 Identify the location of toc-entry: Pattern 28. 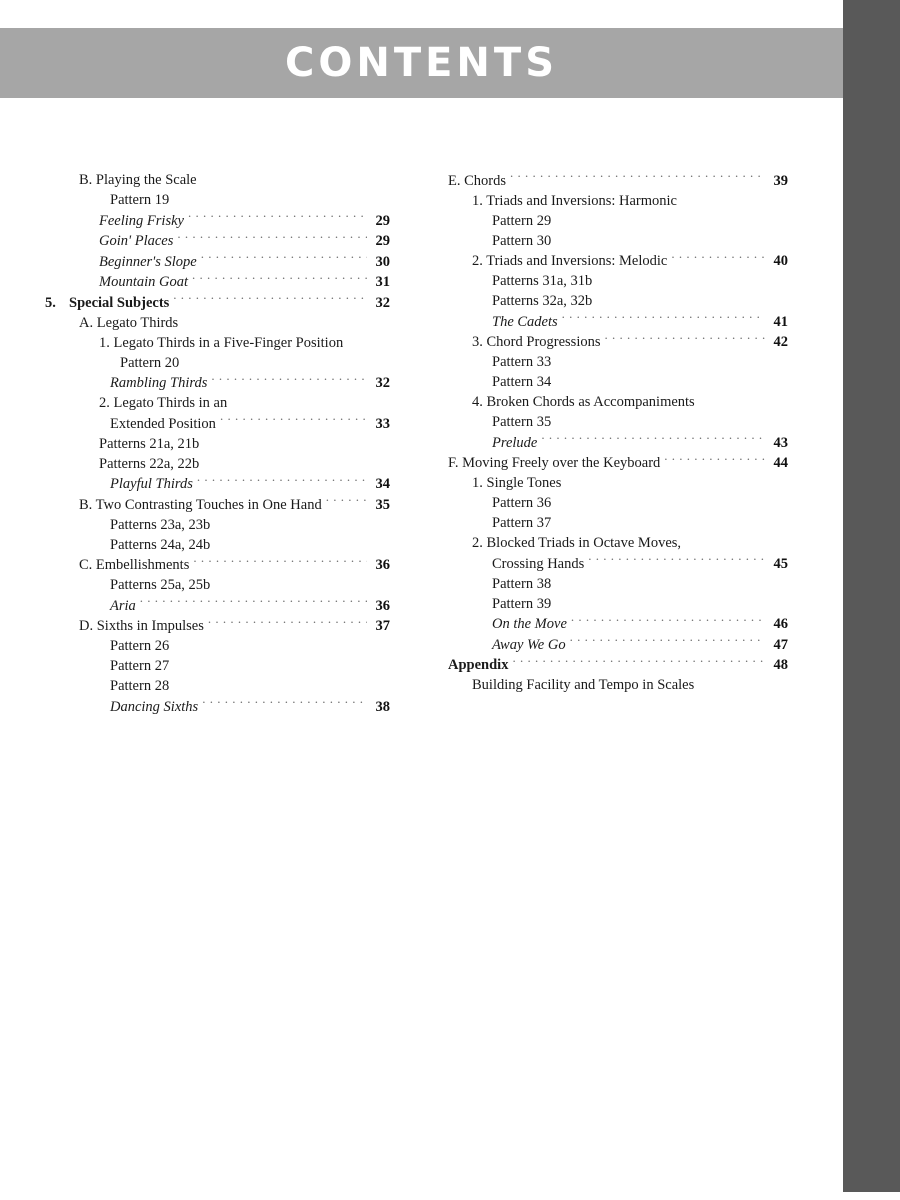
(217, 686).